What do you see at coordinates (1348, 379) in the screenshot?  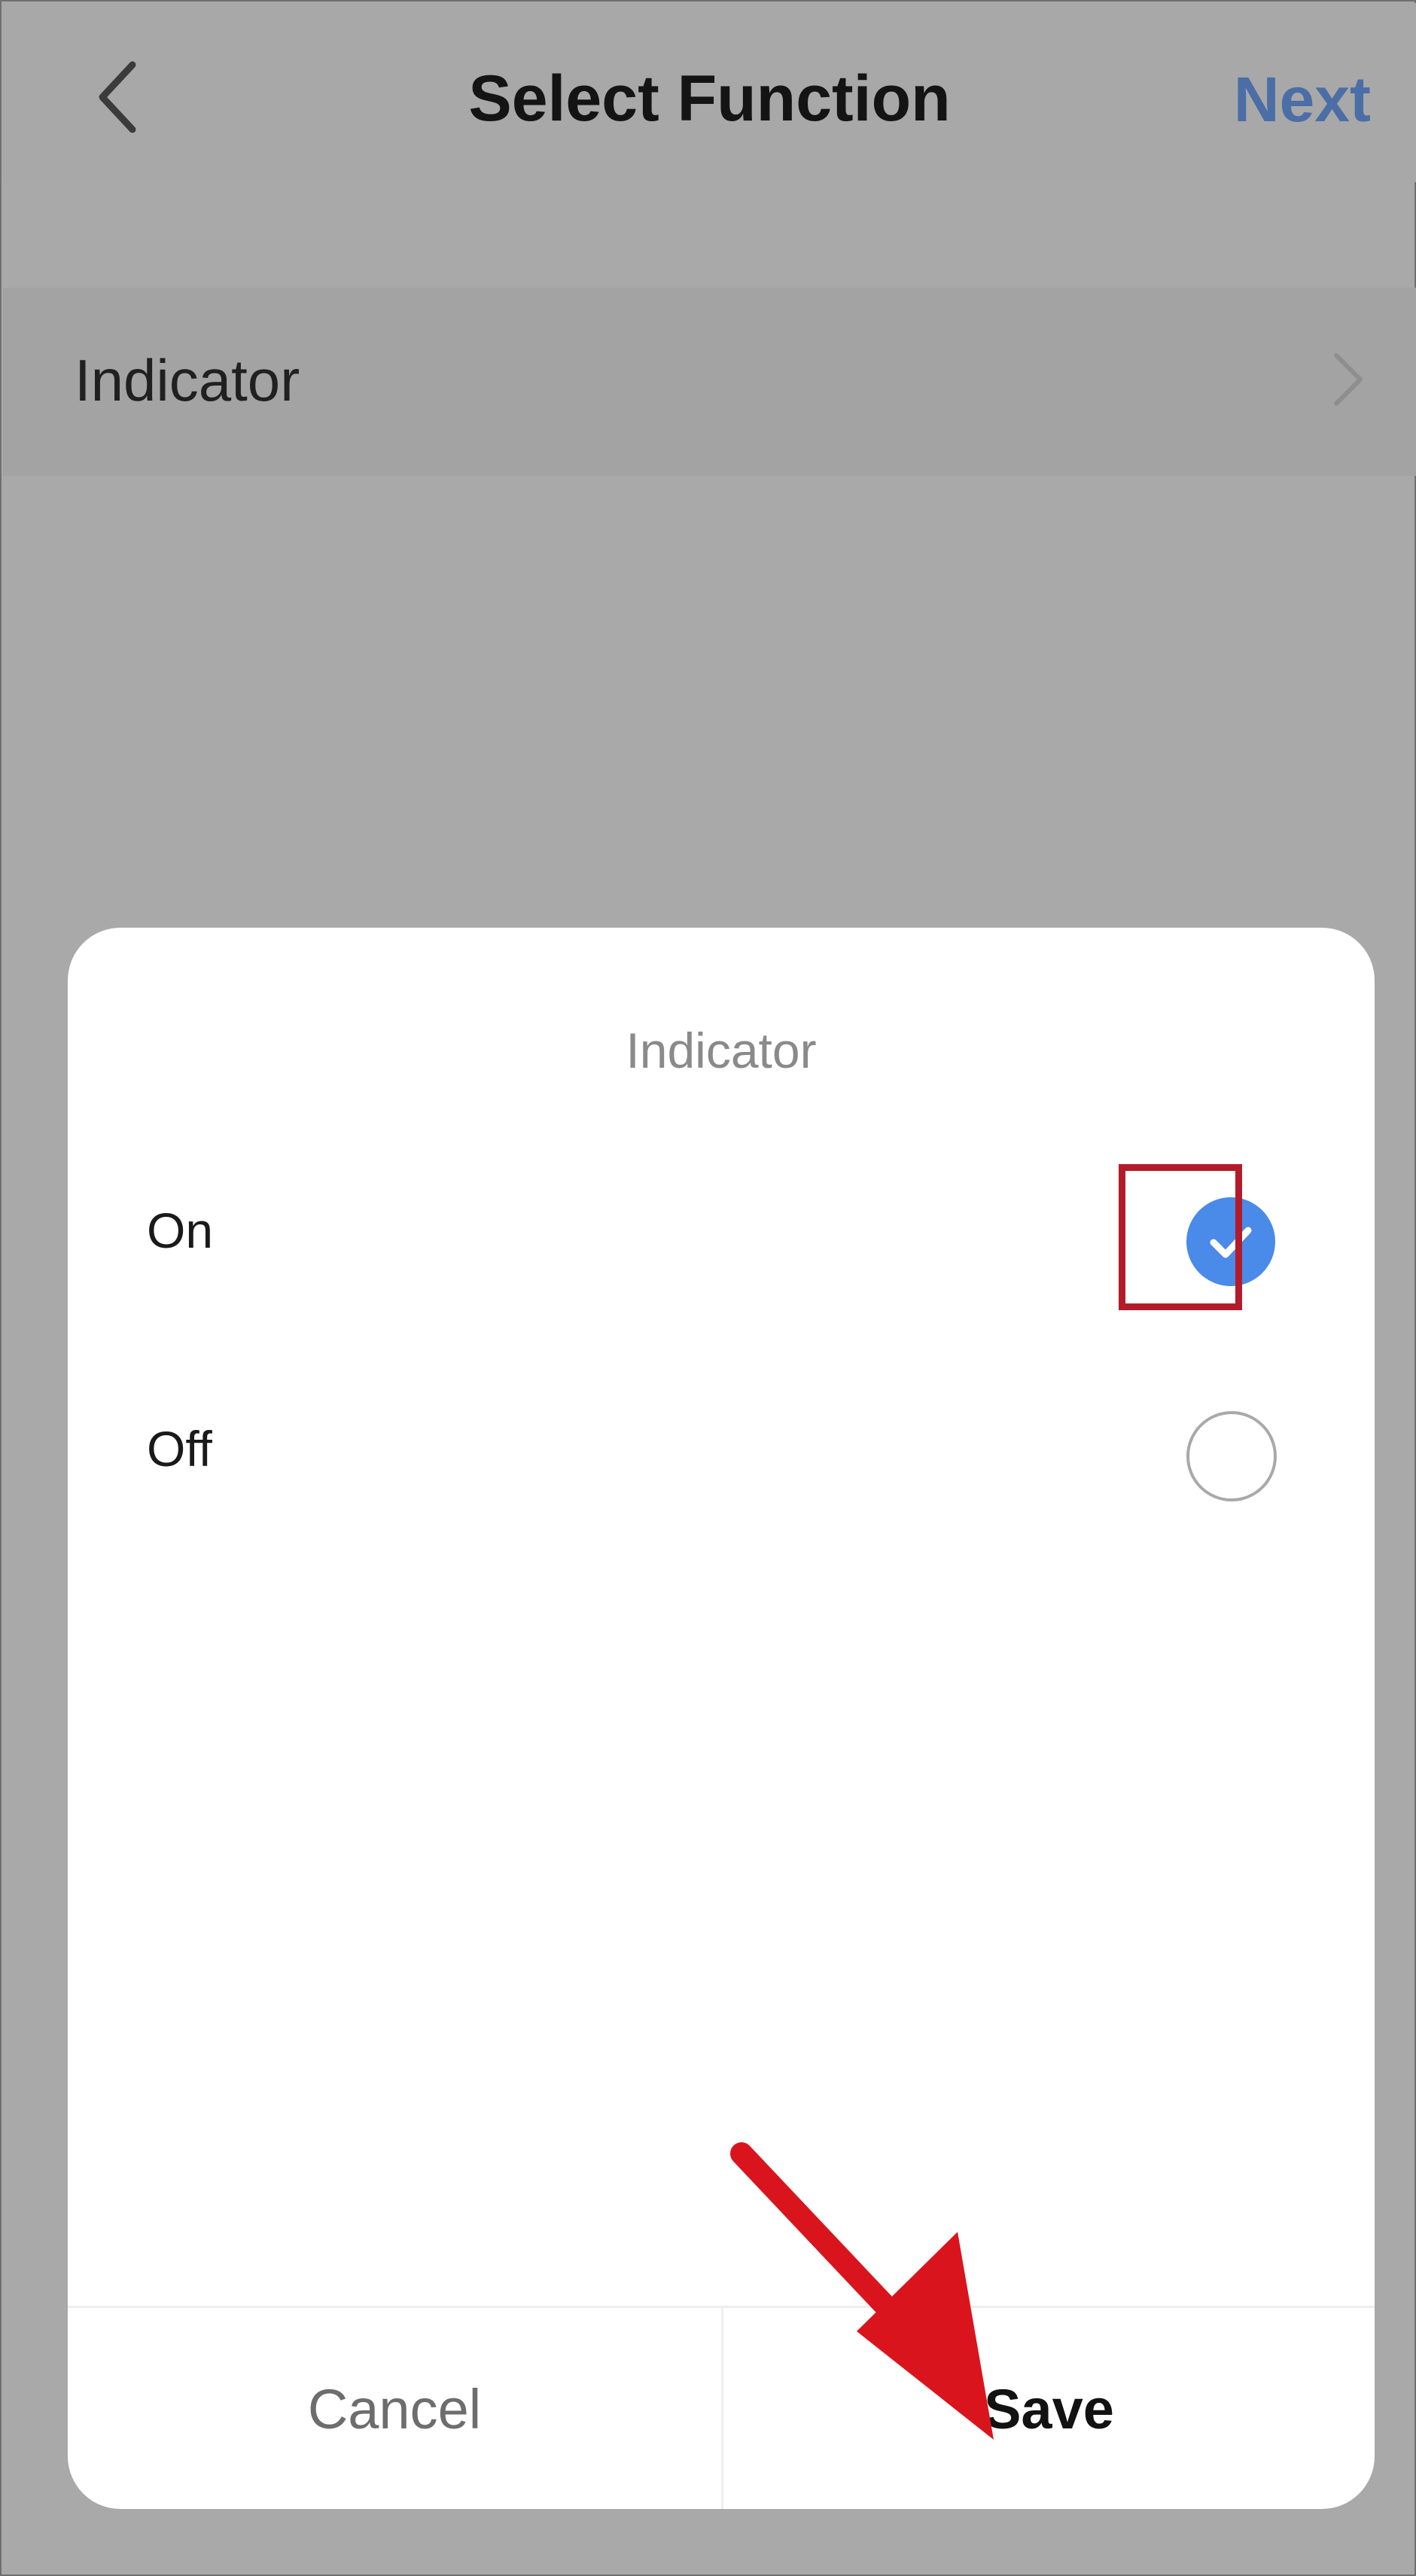 I see `chevron-right-icon` at bounding box center [1348, 379].